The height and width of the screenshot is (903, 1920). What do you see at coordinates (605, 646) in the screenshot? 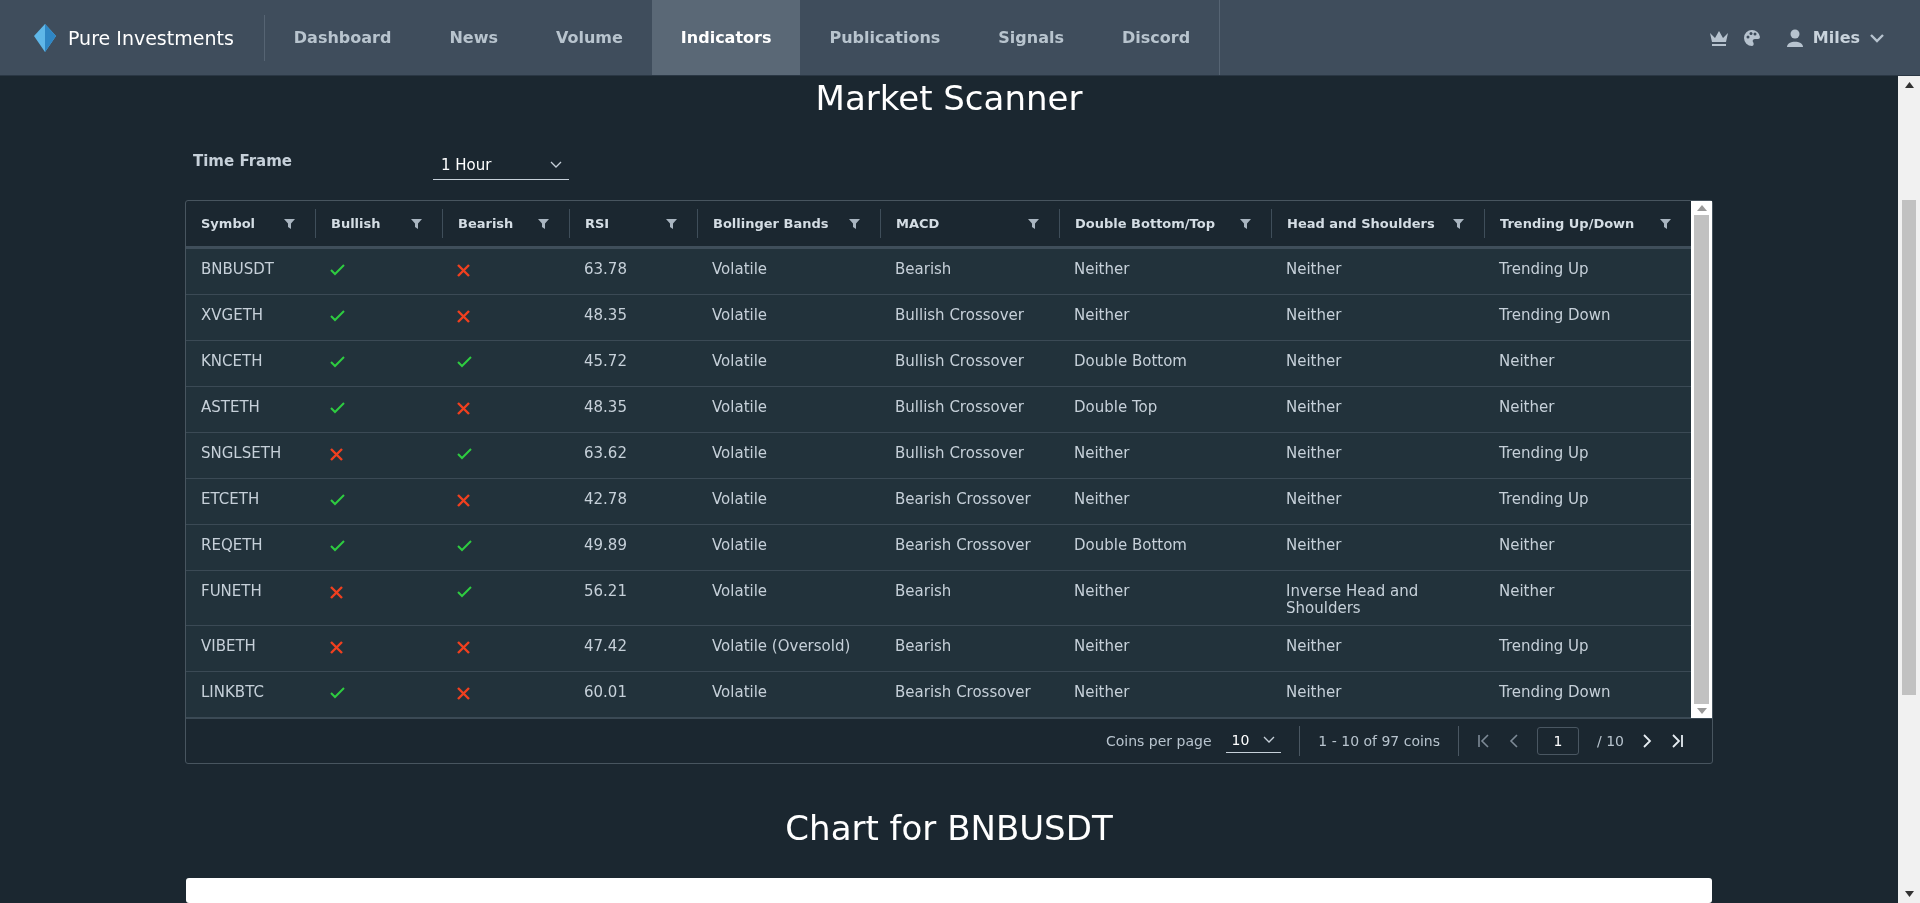
I see `table-cell: 47.42` at bounding box center [605, 646].